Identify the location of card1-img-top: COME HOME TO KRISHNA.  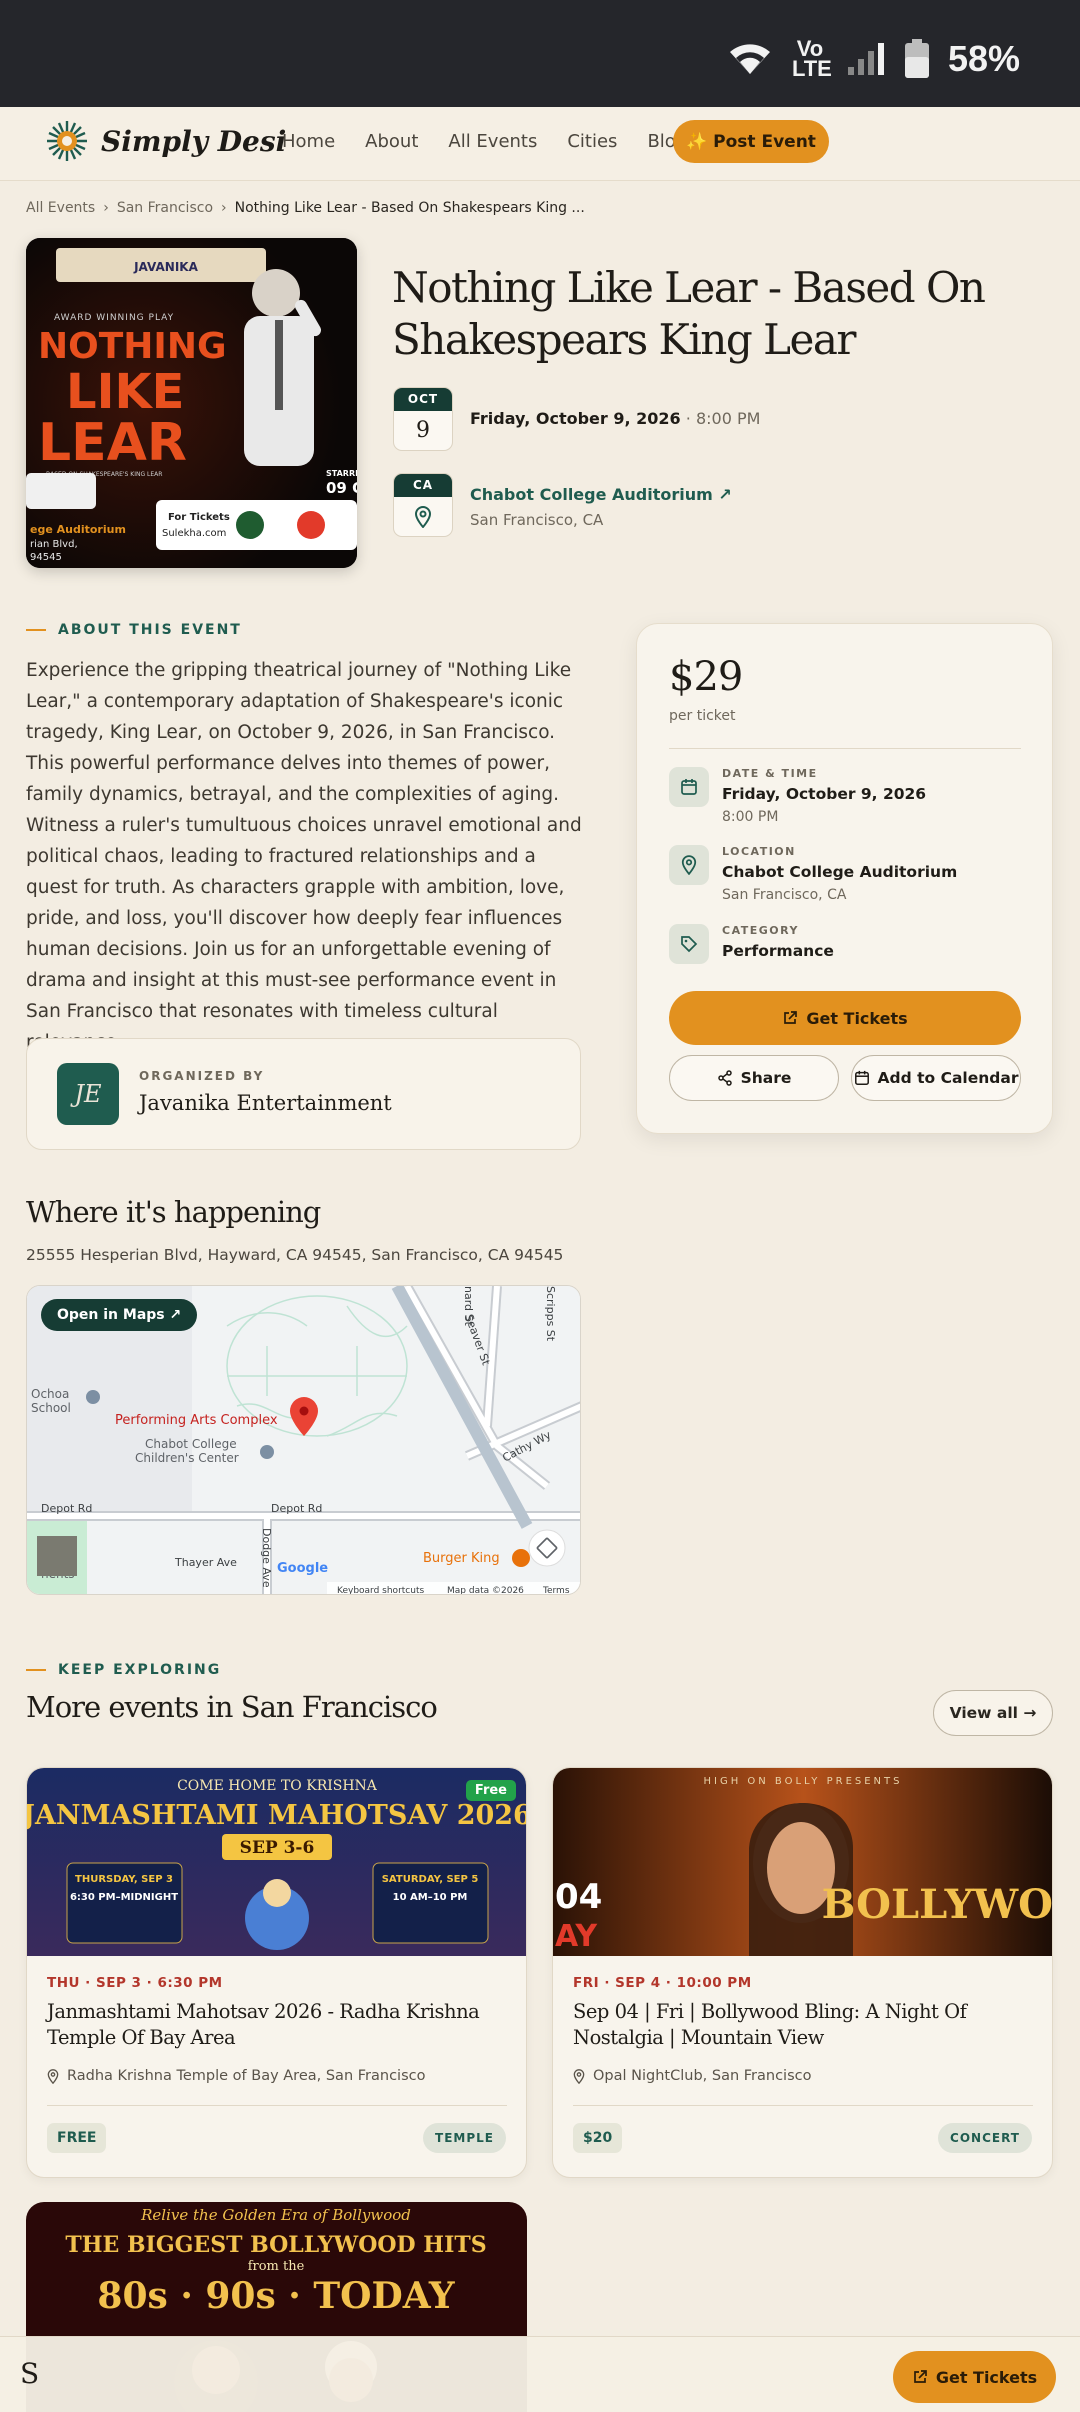
(277, 1786).